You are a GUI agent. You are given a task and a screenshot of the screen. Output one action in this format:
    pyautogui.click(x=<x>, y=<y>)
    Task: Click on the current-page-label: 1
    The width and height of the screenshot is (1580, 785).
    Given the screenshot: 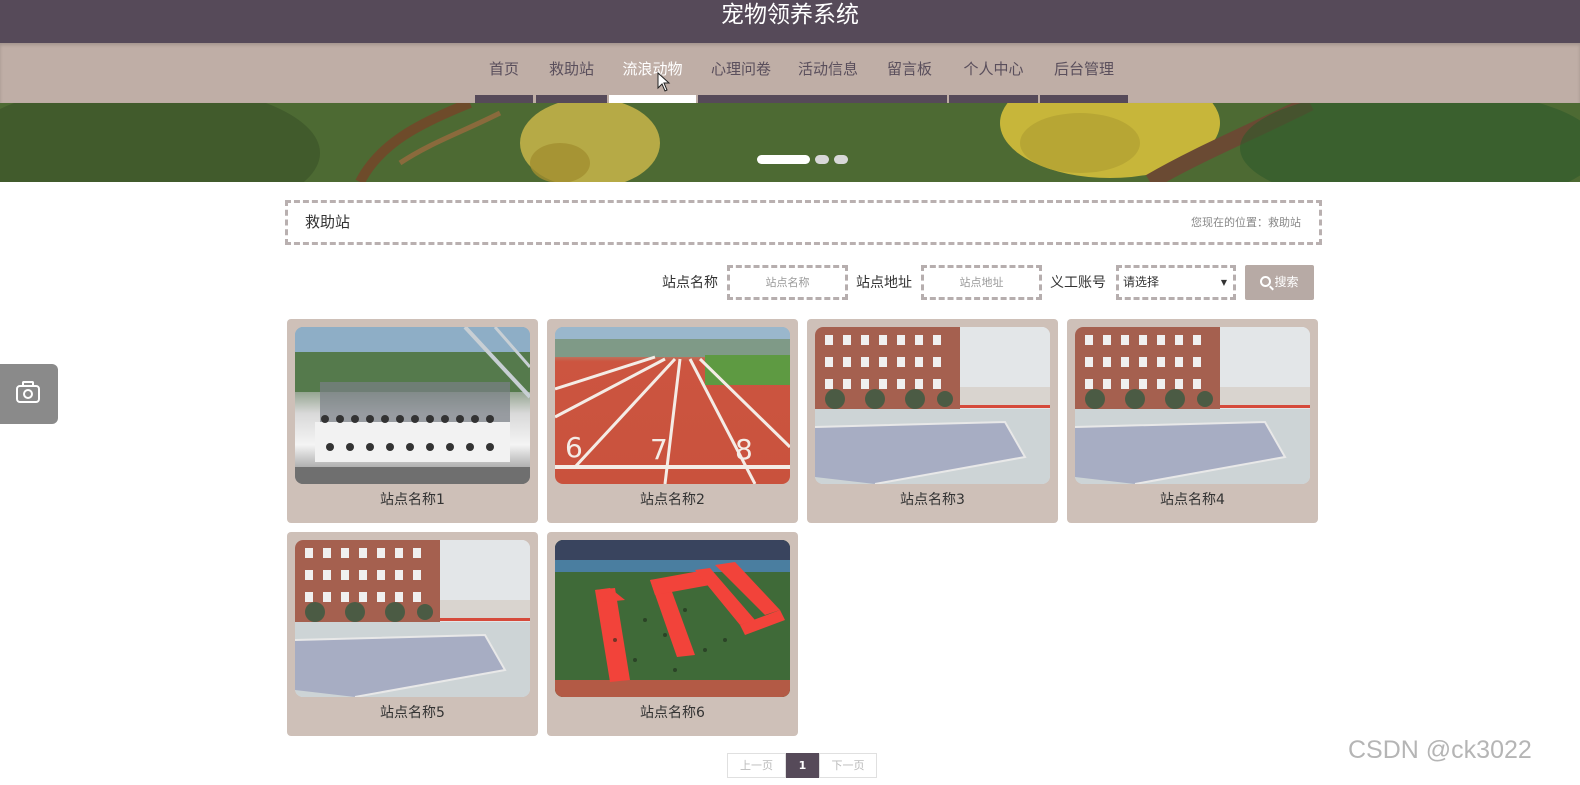 What is the action you would take?
    pyautogui.click(x=802, y=765)
    